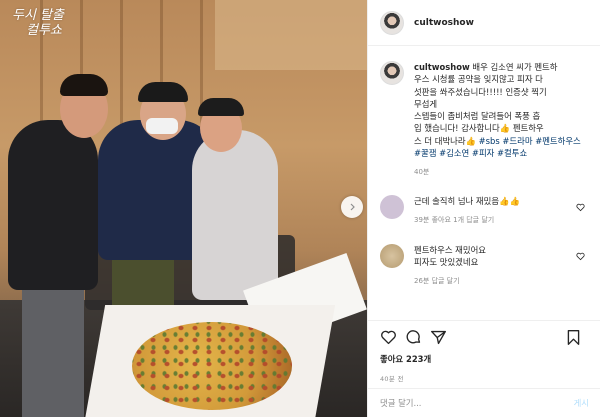 Image resolution: width=600 pixels, height=417 pixels. Describe the element at coordinates (212, 366) in the screenshot. I see `pizza-toppings` at that location.